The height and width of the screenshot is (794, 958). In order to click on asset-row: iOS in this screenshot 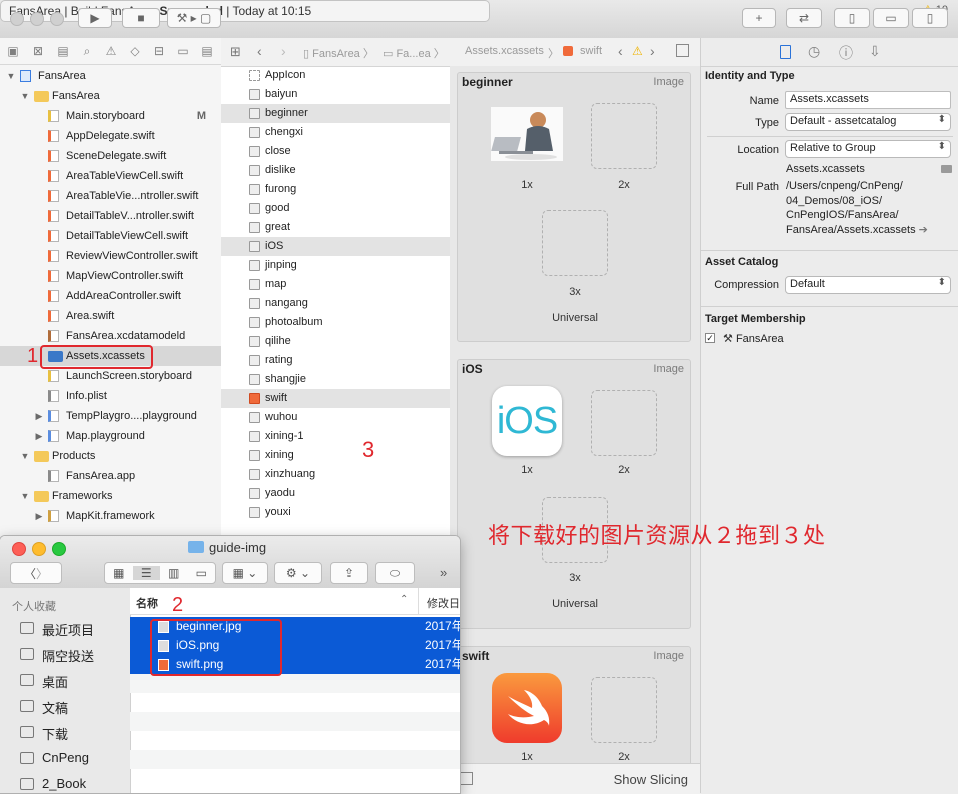, I will do `click(335, 246)`.